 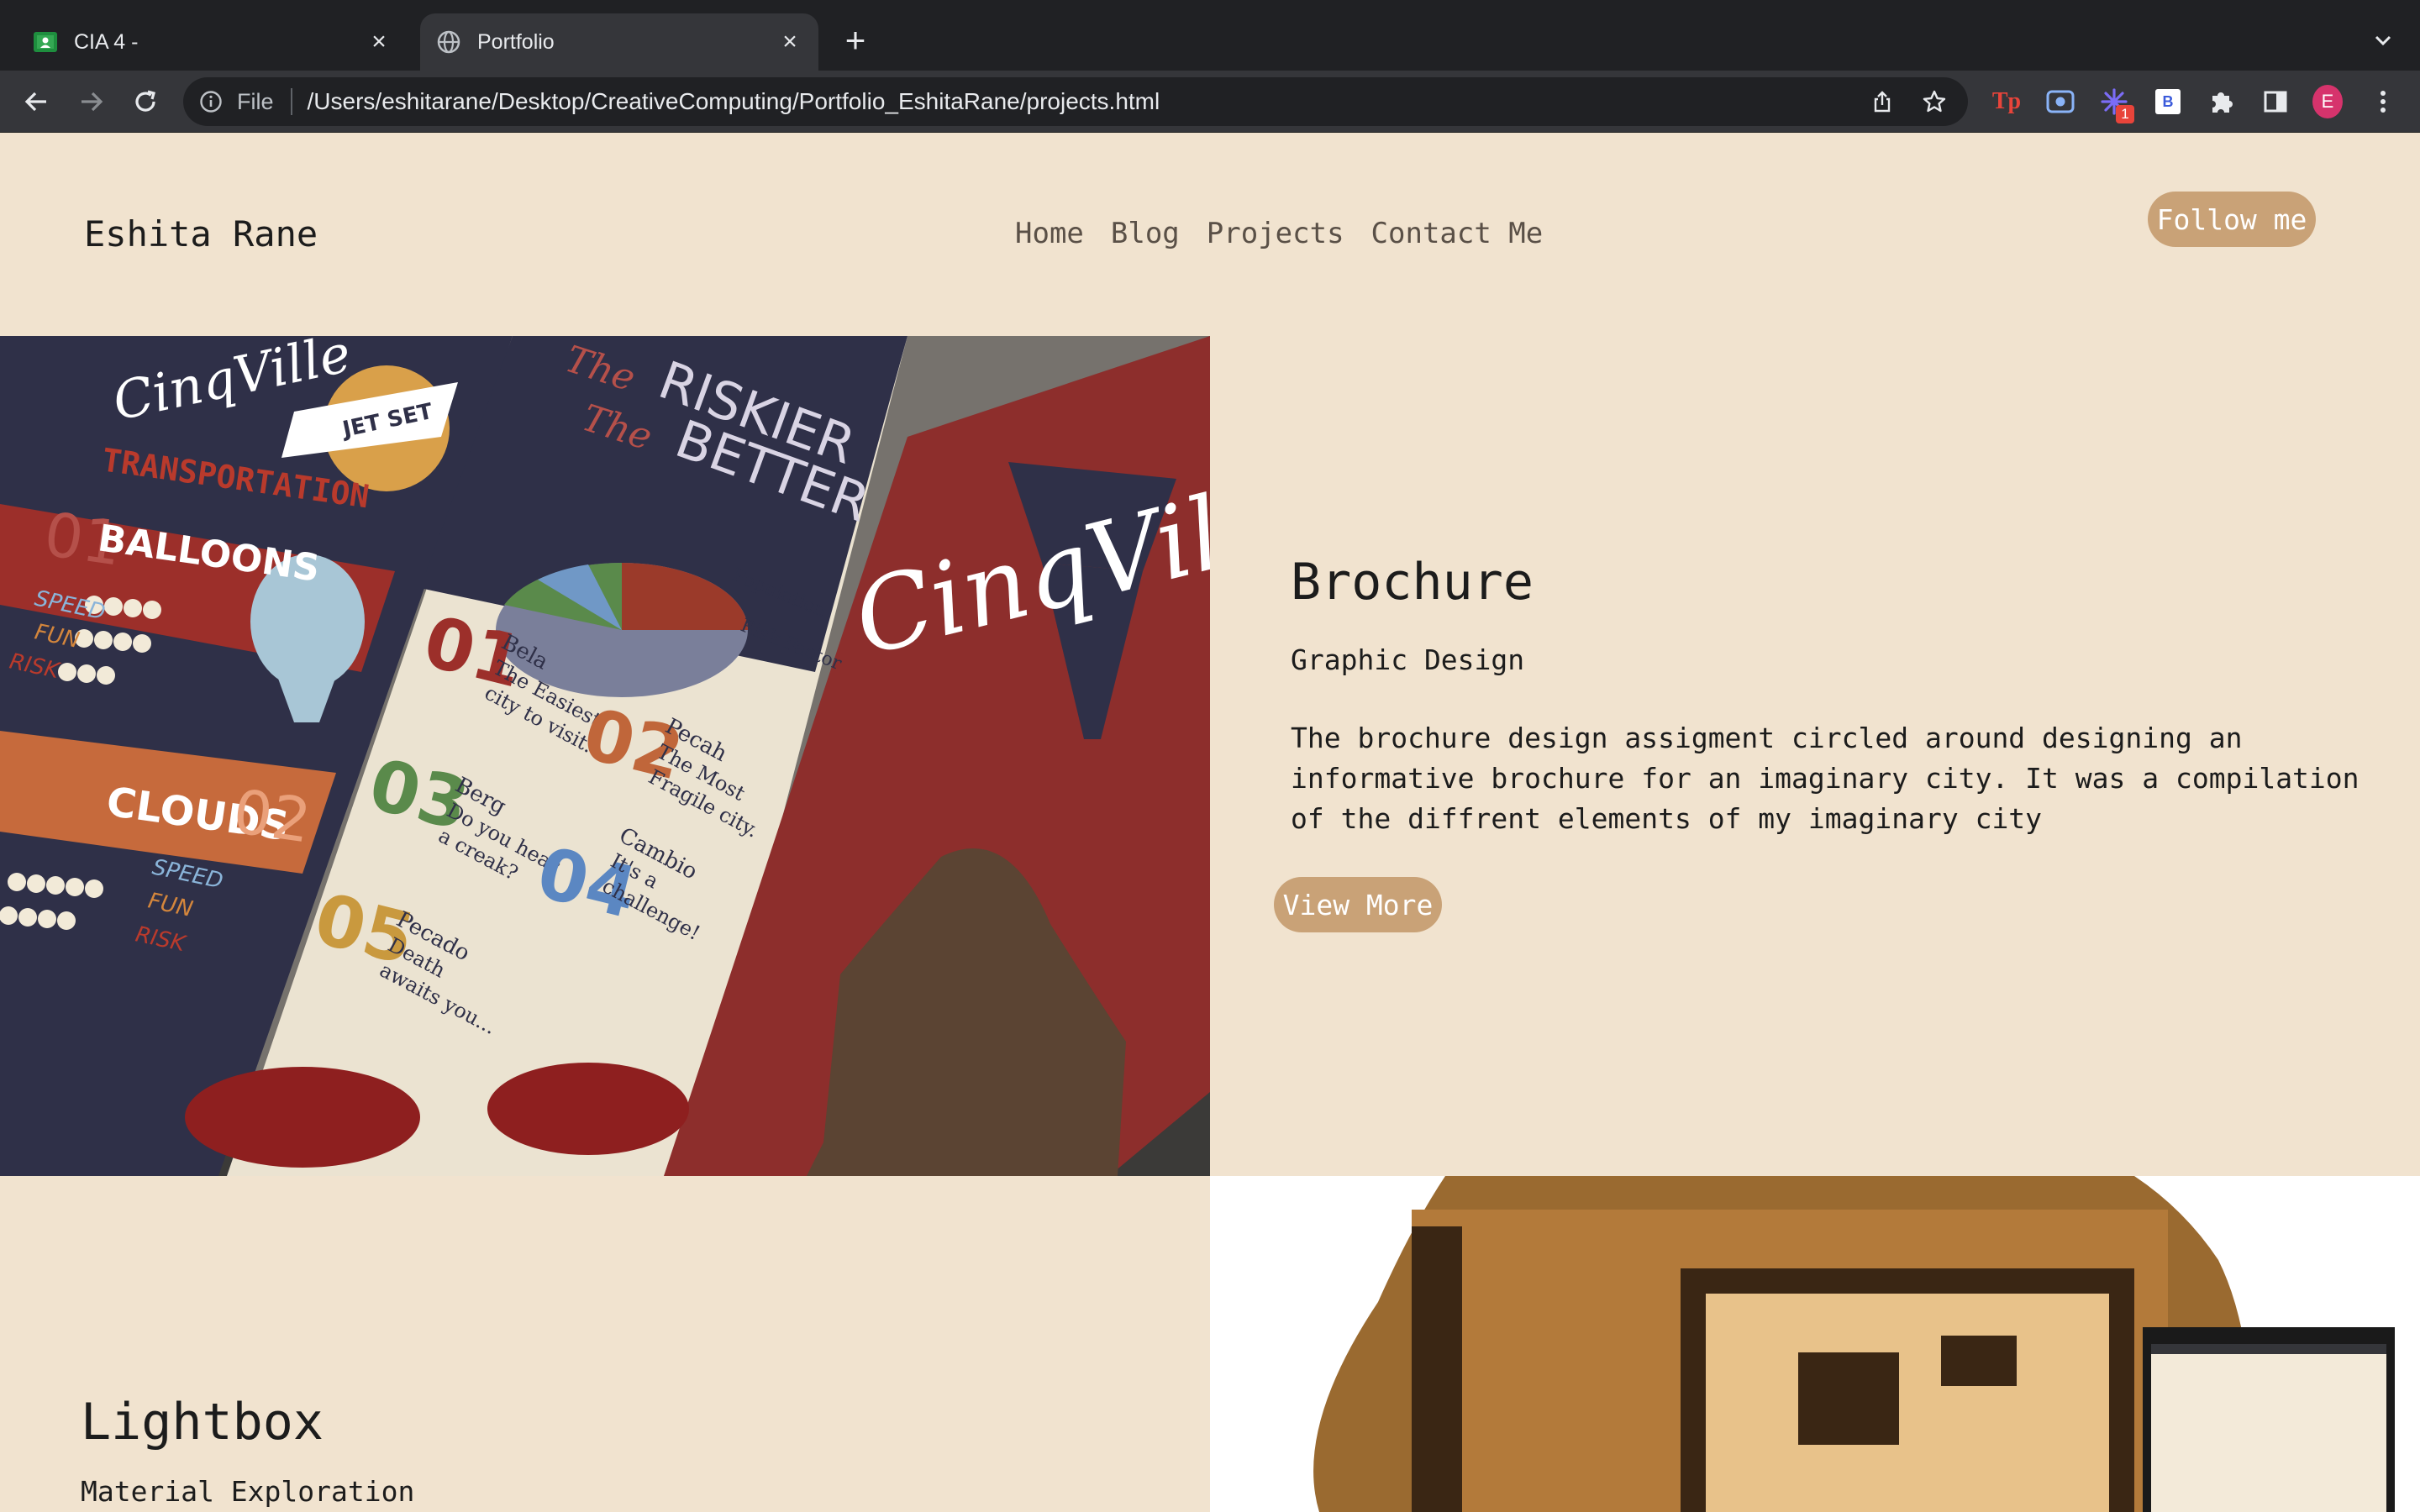 What do you see at coordinates (619, 42) in the screenshot?
I see `tab-portfolio: Portfolio ×` at bounding box center [619, 42].